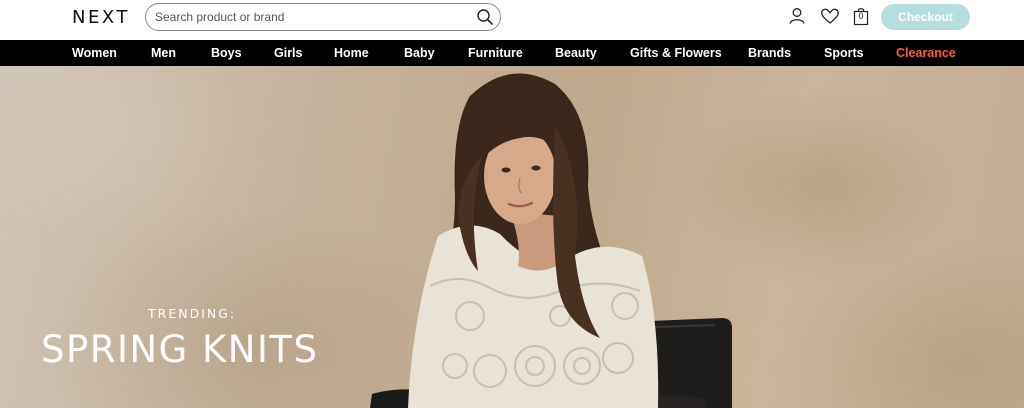  What do you see at coordinates (495, 53) in the screenshot?
I see `nav-item-furniture: Furniture` at bounding box center [495, 53].